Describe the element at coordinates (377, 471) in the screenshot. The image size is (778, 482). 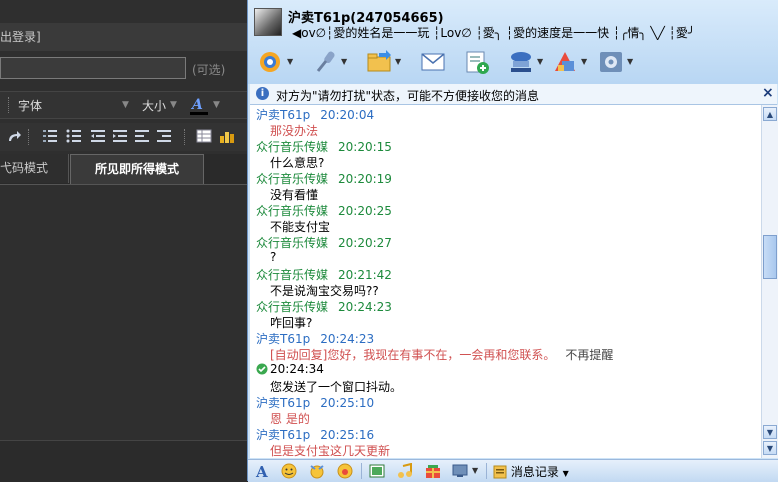
I see `screenshot-icon` at that location.